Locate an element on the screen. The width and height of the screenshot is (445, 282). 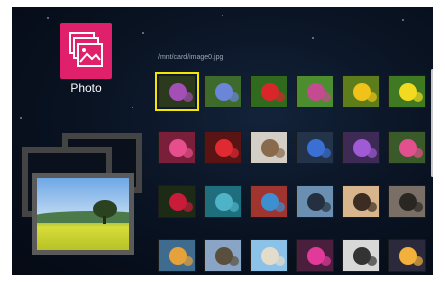
thumb-aster-blue is located at coordinates (223, 91).